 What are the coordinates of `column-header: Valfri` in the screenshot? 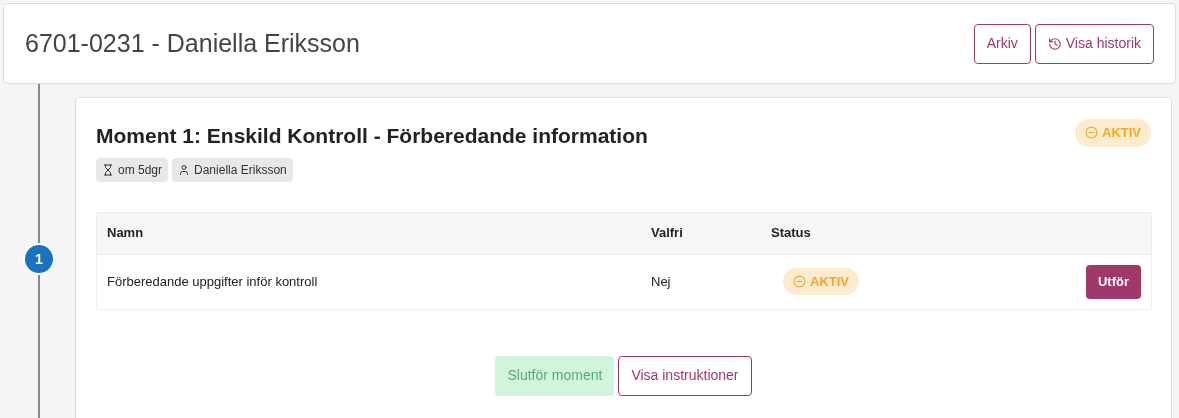 It's located at (667, 233).